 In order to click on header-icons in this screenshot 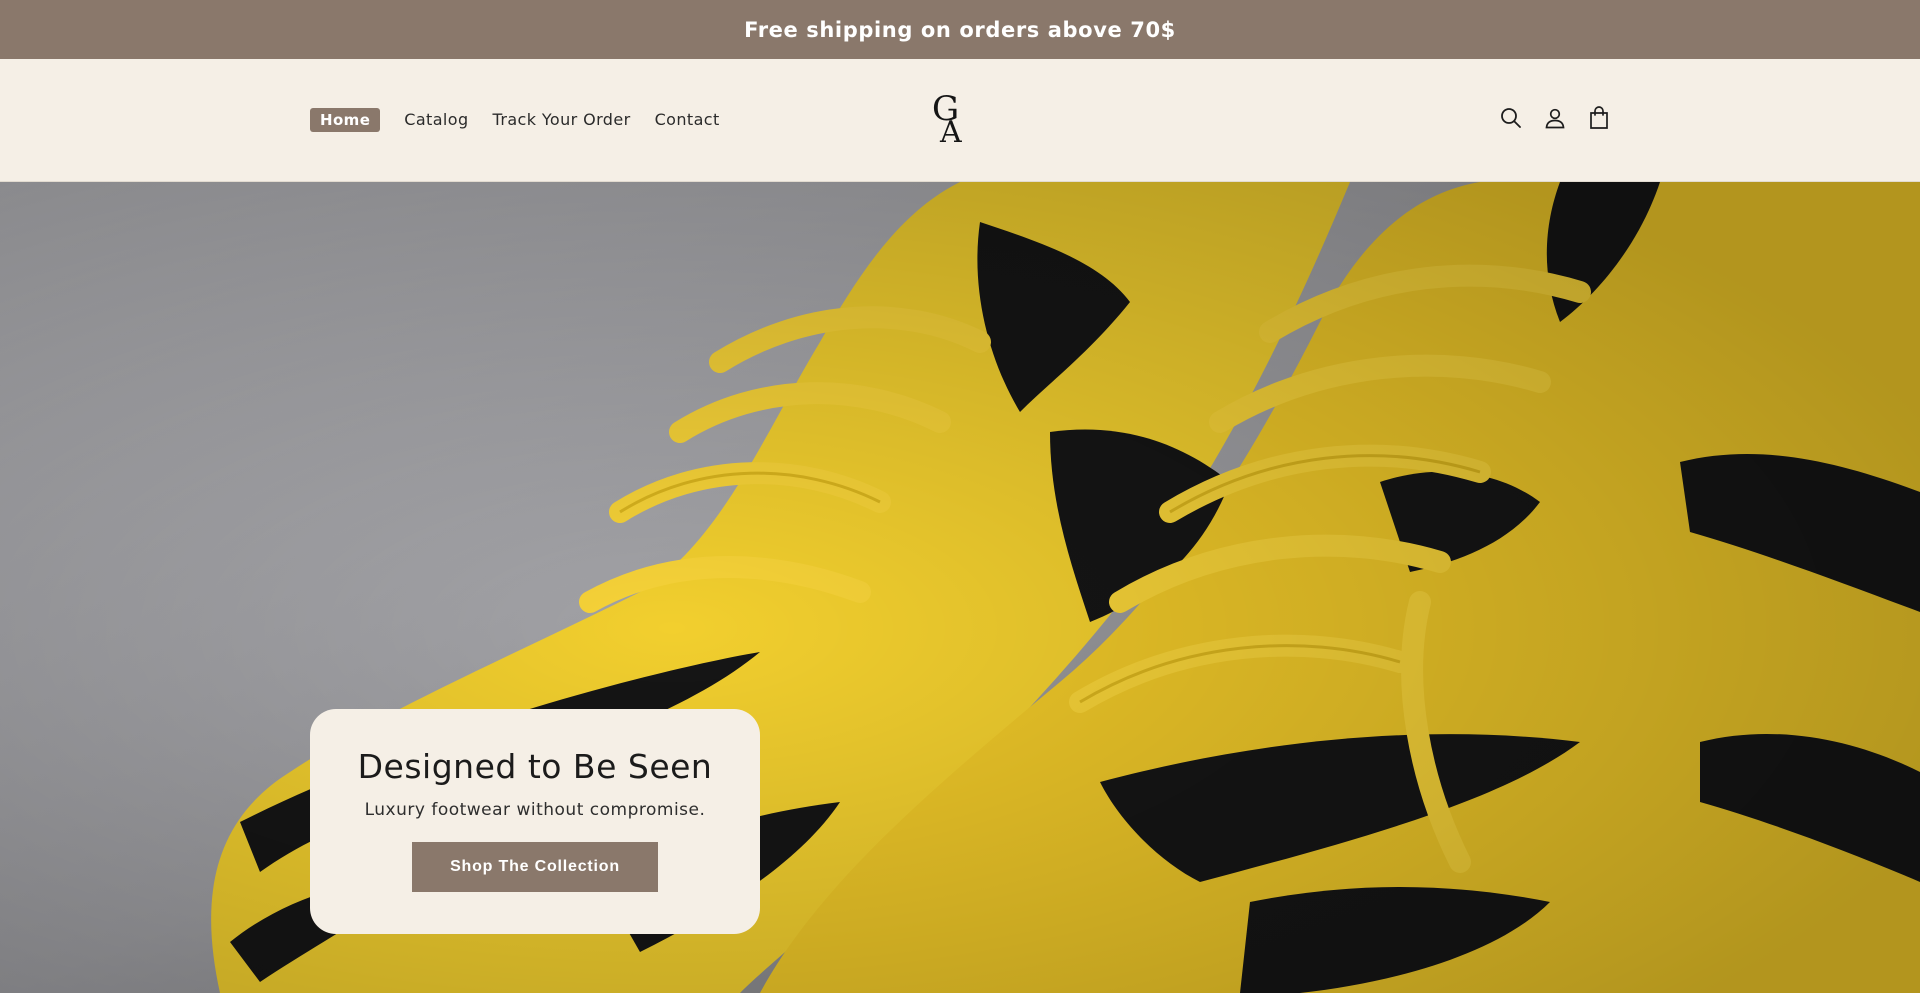, I will do `click(1555, 118)`.